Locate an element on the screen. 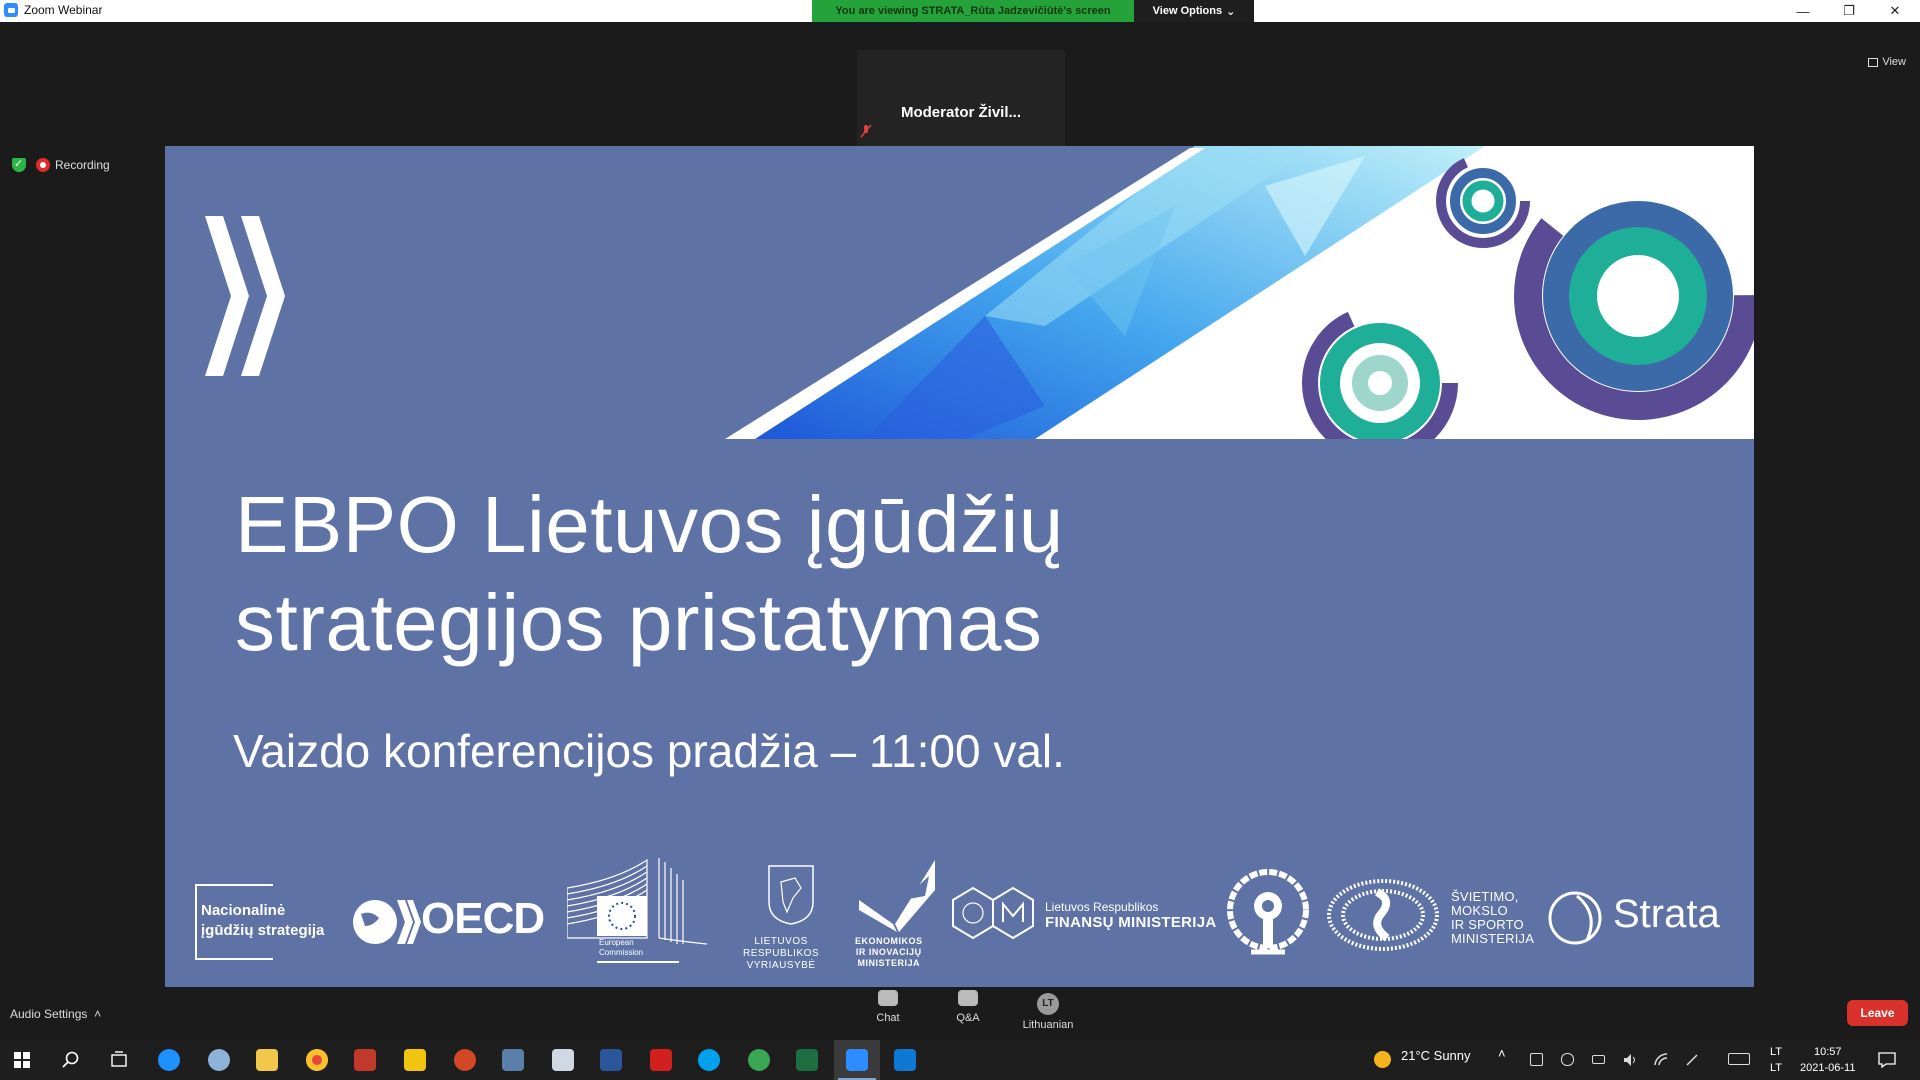 The height and width of the screenshot is (1080, 1920). smsm-line3: IR SPORTO is located at coordinates (1487, 924).